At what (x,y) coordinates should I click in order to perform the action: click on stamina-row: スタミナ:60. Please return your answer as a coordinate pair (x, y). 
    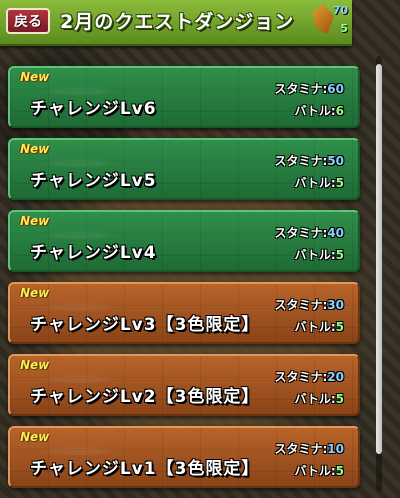
    Looking at the image, I should click on (309, 88).